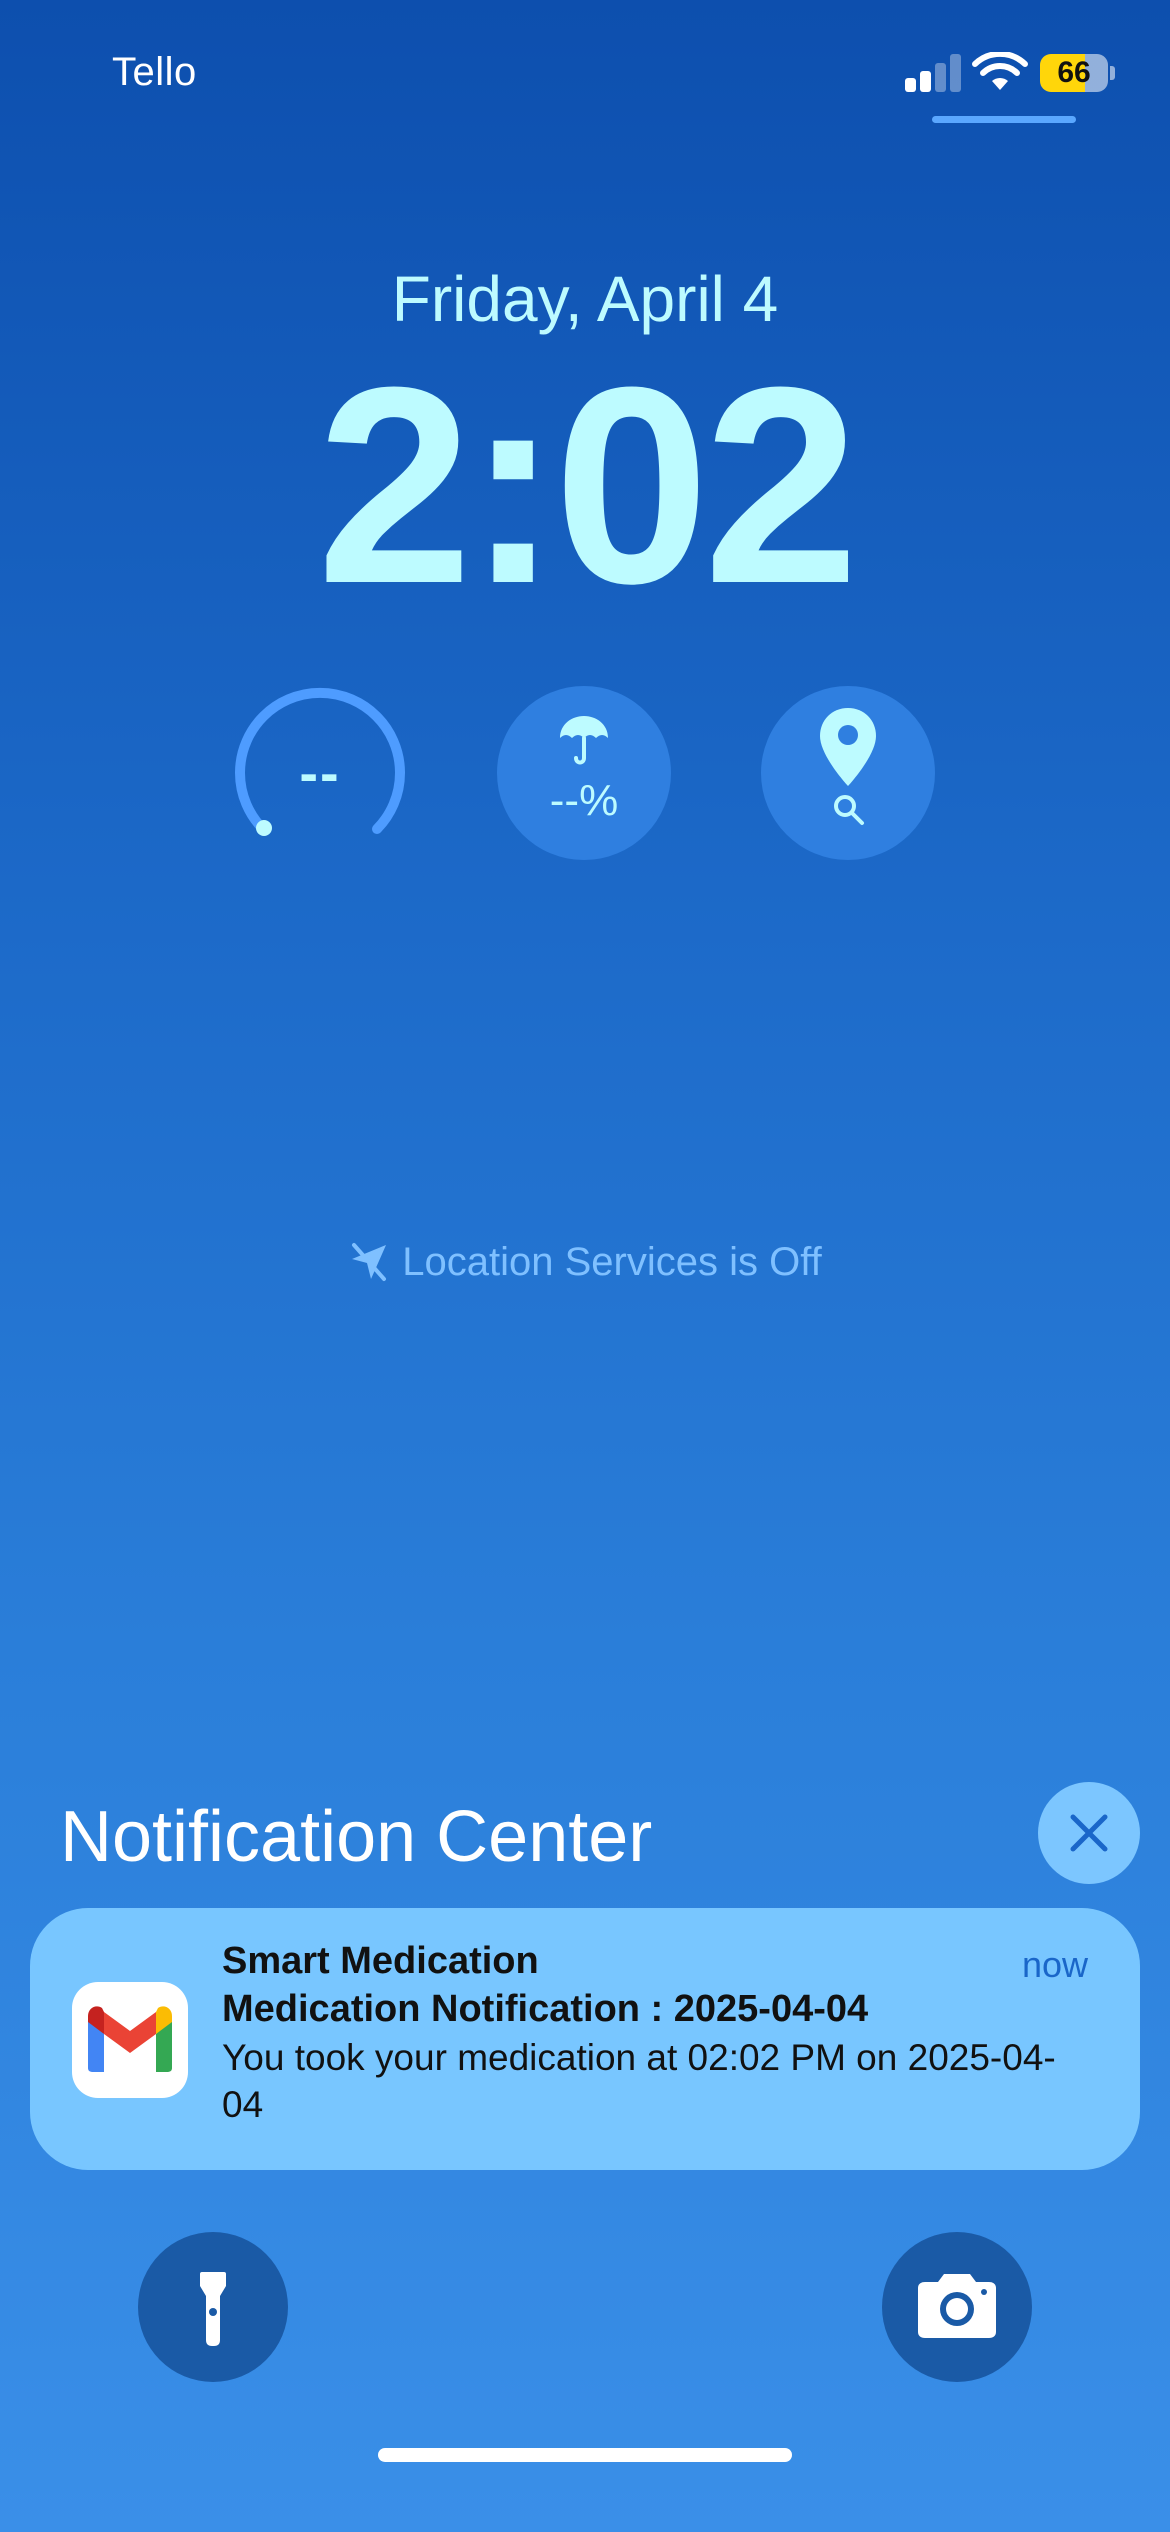 The height and width of the screenshot is (2532, 1170). I want to click on location-widget, so click(848, 773).